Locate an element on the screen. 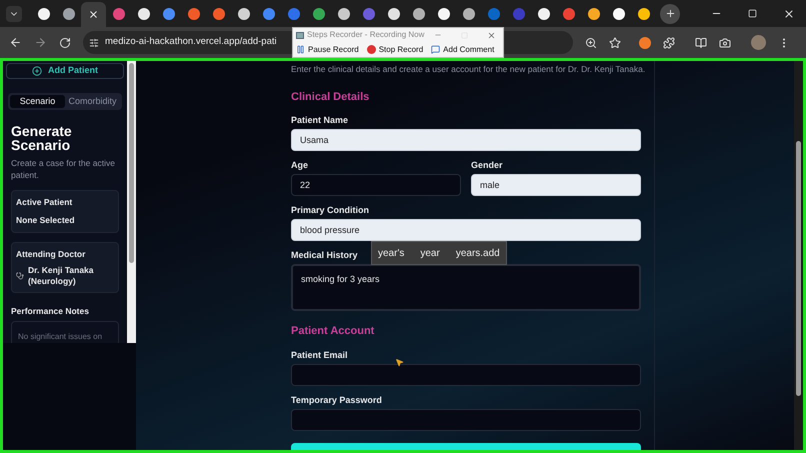  suggestion-item: year is located at coordinates (430, 253).